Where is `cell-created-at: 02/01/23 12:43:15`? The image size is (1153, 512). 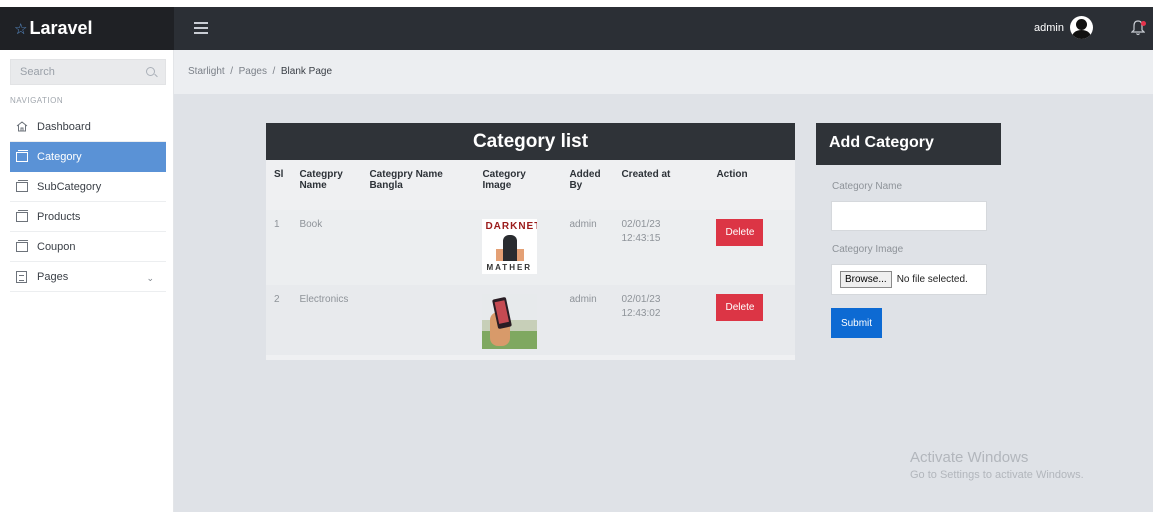 cell-created-at: 02/01/23 12:43:15 is located at coordinates (661, 247).